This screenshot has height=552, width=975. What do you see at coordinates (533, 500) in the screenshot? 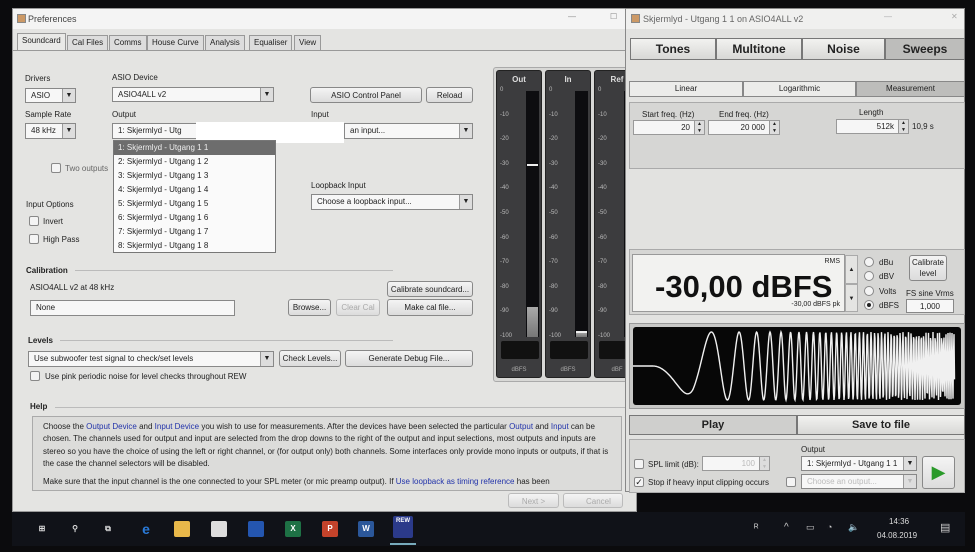
I see `next-button: Next >` at bounding box center [533, 500].